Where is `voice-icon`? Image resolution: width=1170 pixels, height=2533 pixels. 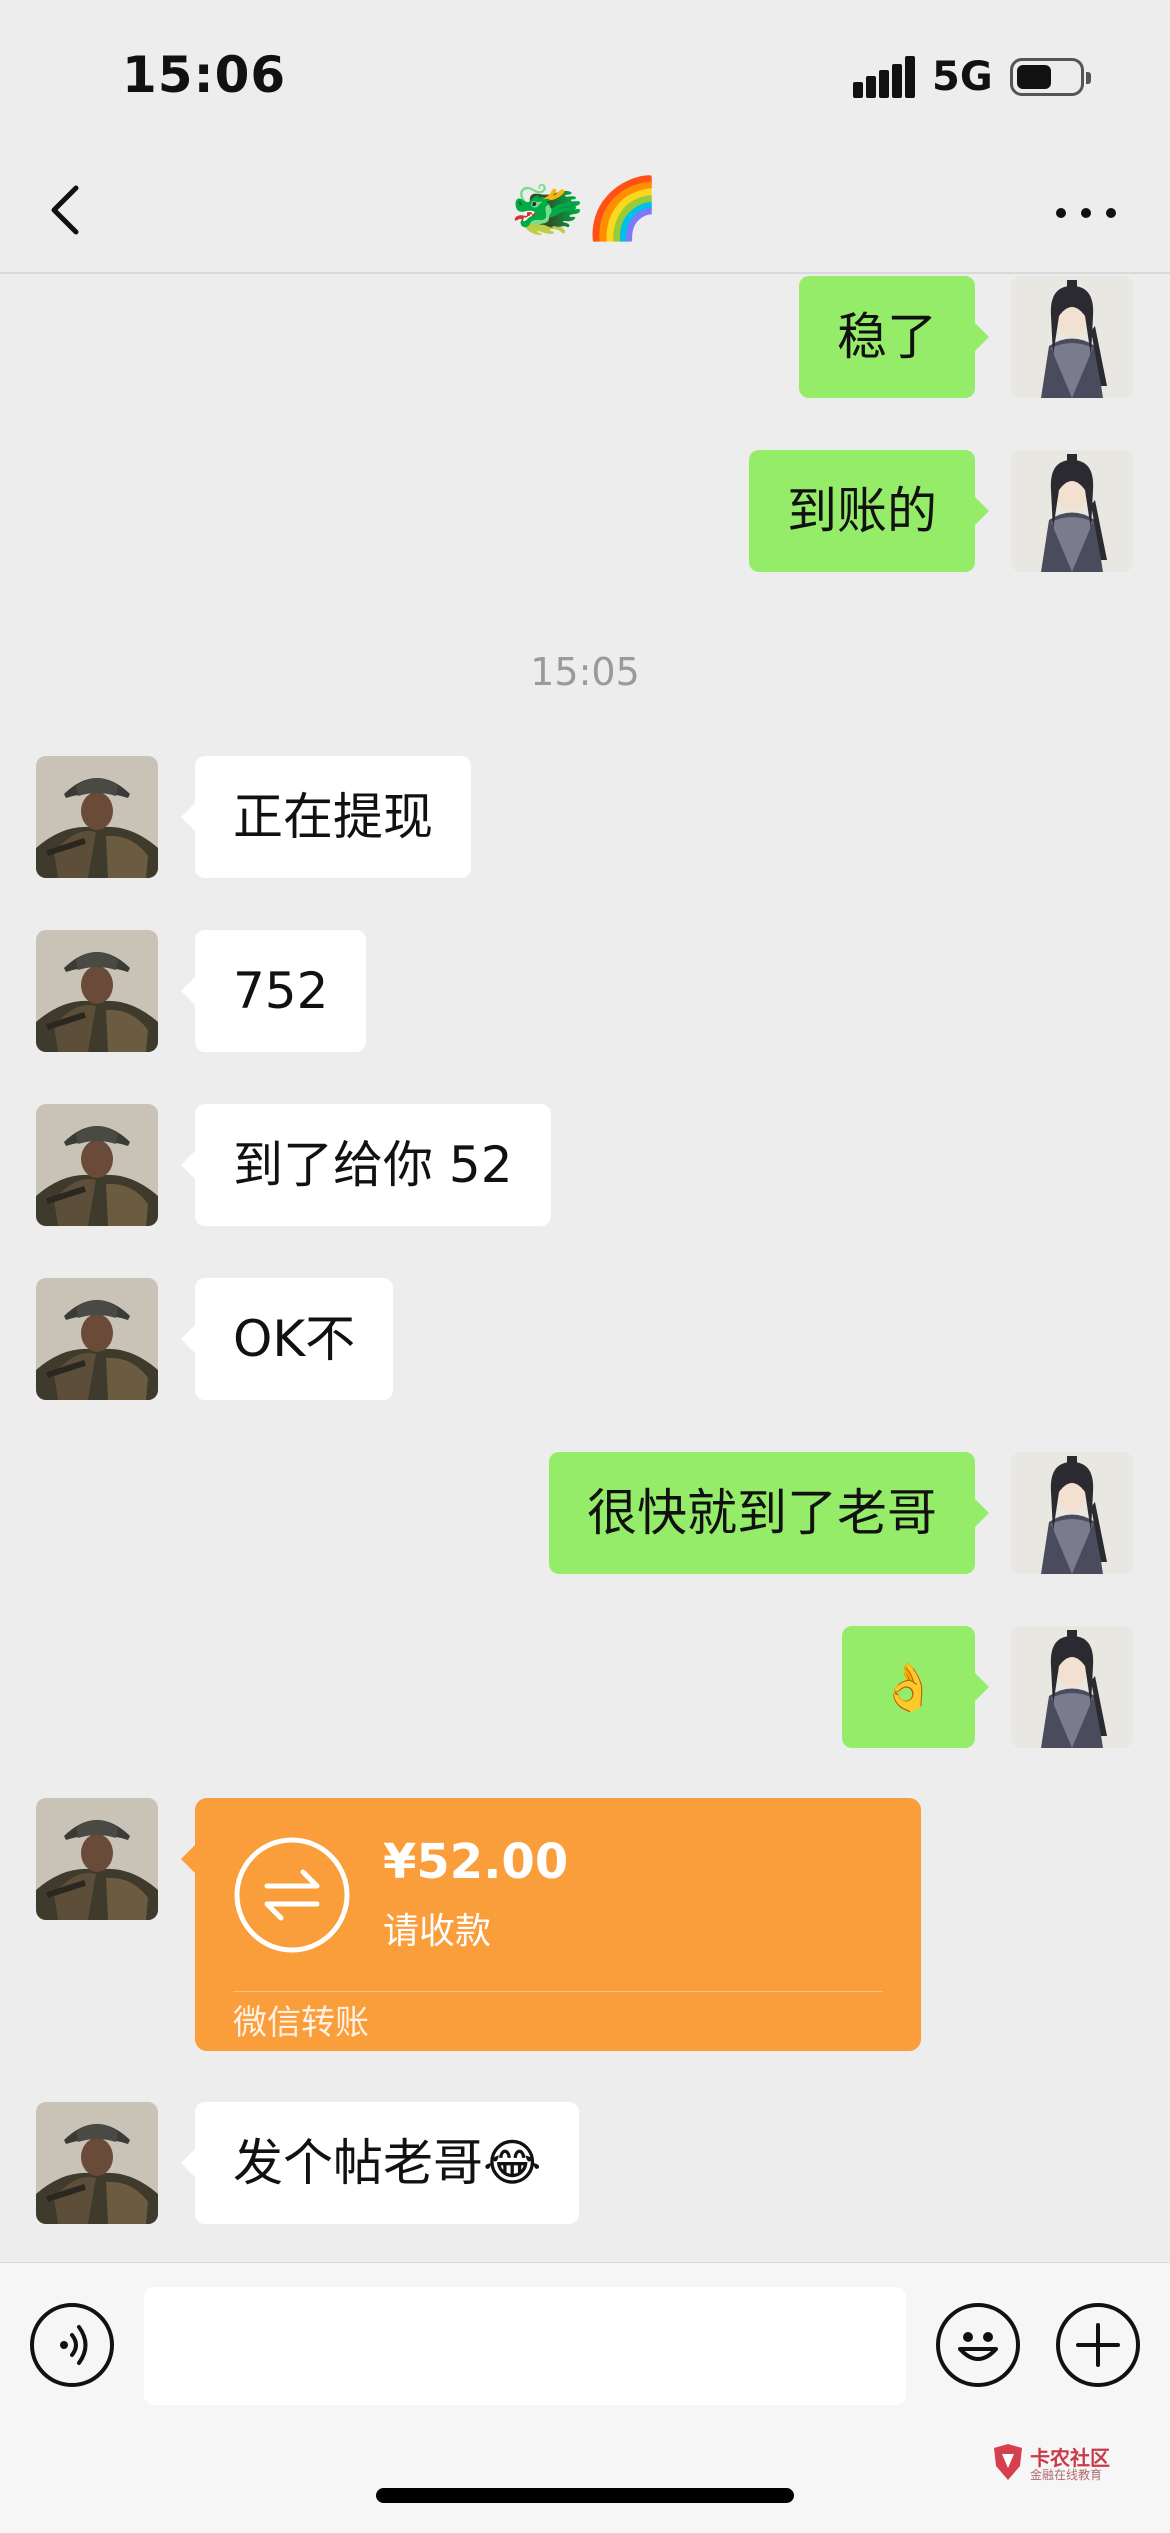
voice-icon is located at coordinates (74, 2345).